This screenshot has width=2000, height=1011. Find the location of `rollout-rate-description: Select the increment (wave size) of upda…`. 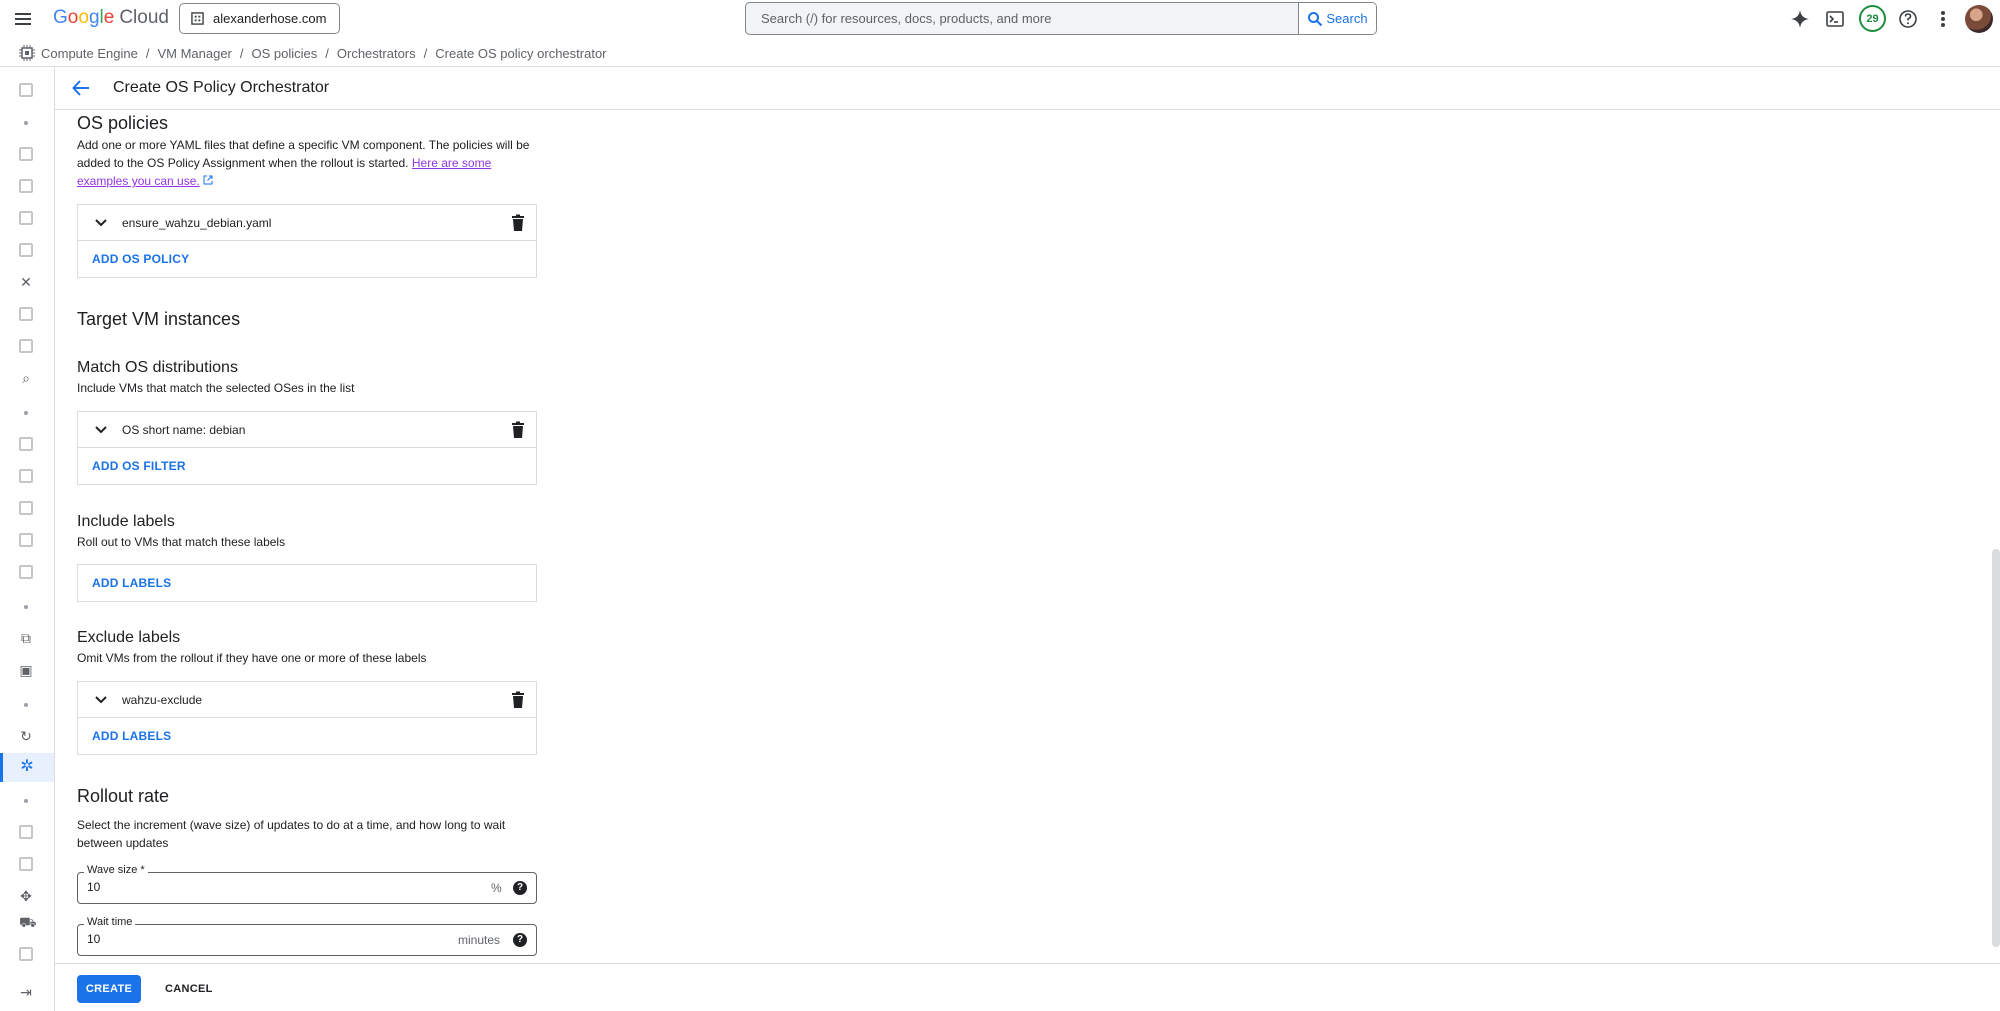

rollout-rate-description: Select the increment (wave size) of upda… is located at coordinates (291, 834).